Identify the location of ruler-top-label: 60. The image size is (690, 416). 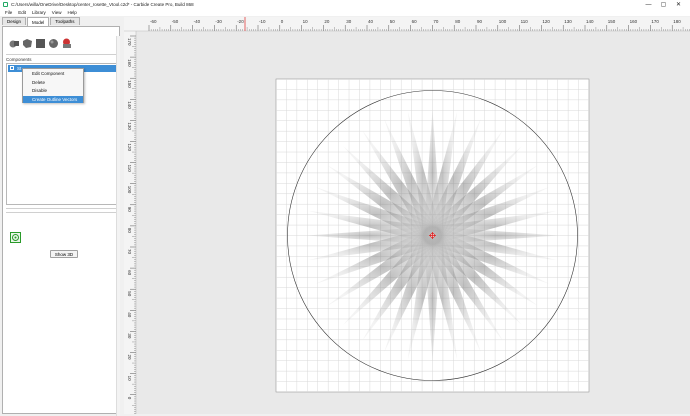
(415, 21).